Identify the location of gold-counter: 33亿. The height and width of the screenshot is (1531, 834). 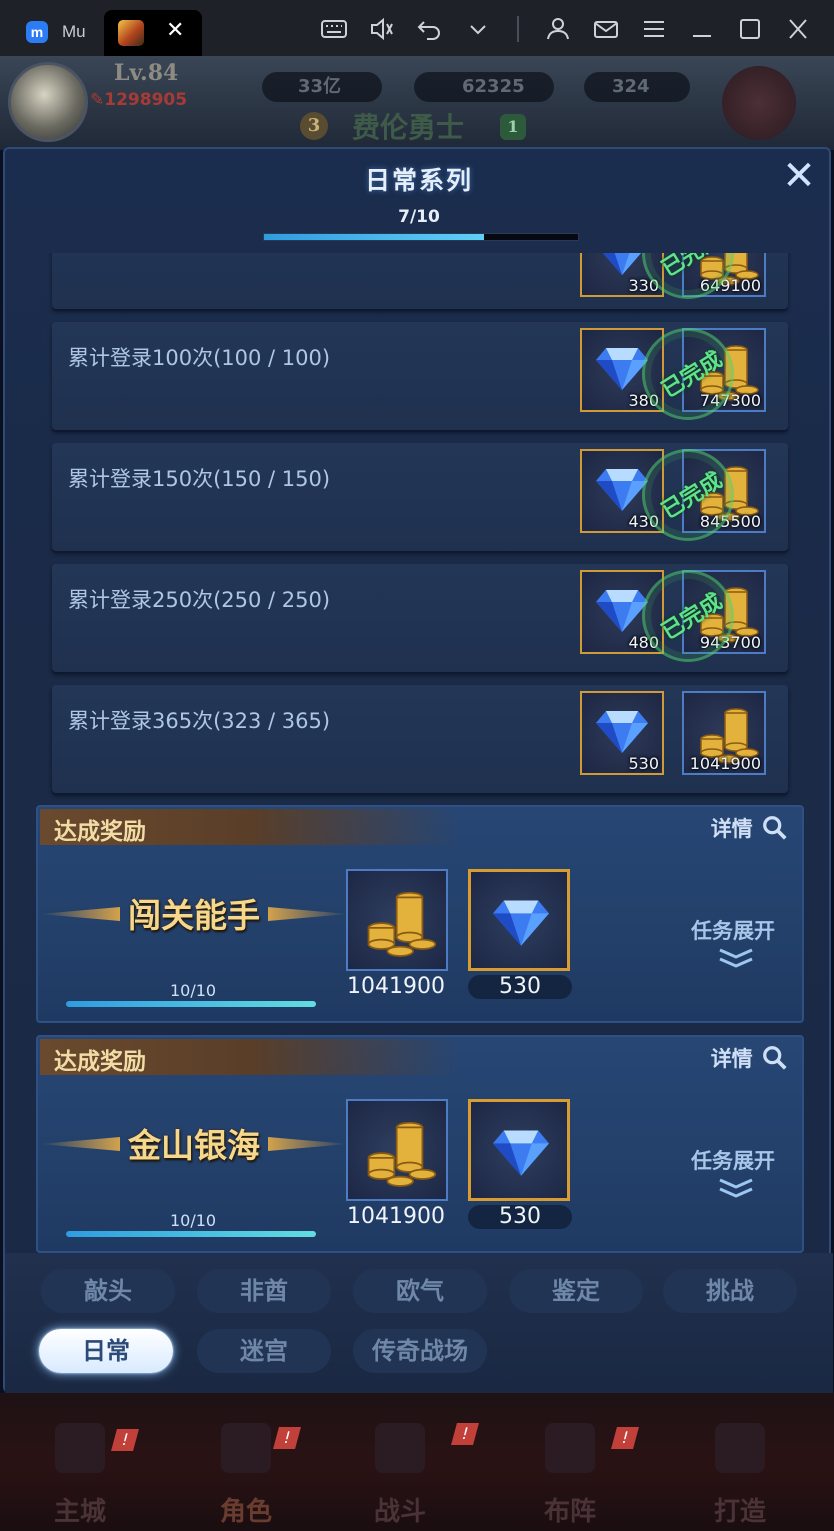
(322, 87).